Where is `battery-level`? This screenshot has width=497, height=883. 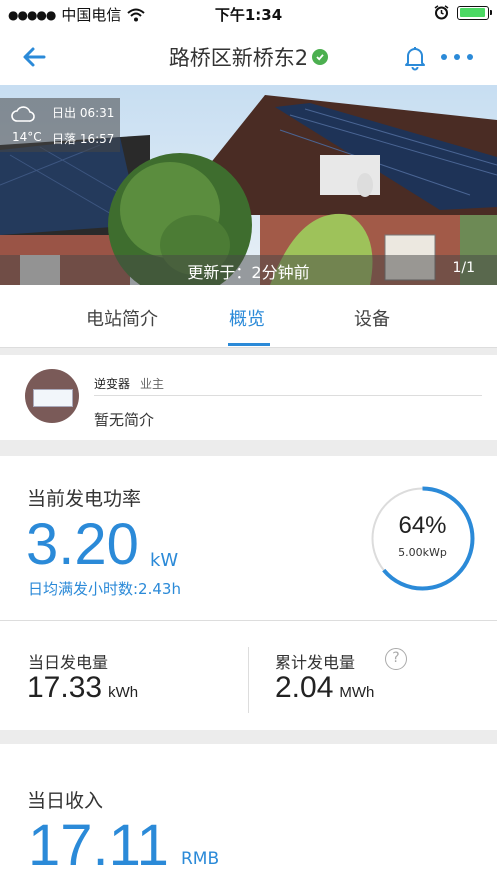 battery-level is located at coordinates (472, 12).